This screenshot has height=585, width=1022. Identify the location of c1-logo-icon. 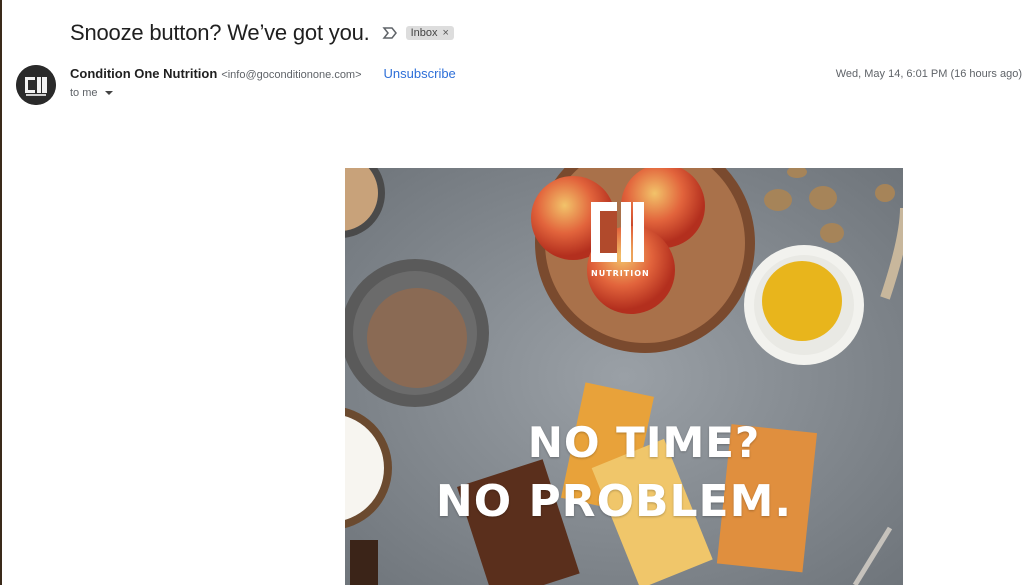
(36, 85).